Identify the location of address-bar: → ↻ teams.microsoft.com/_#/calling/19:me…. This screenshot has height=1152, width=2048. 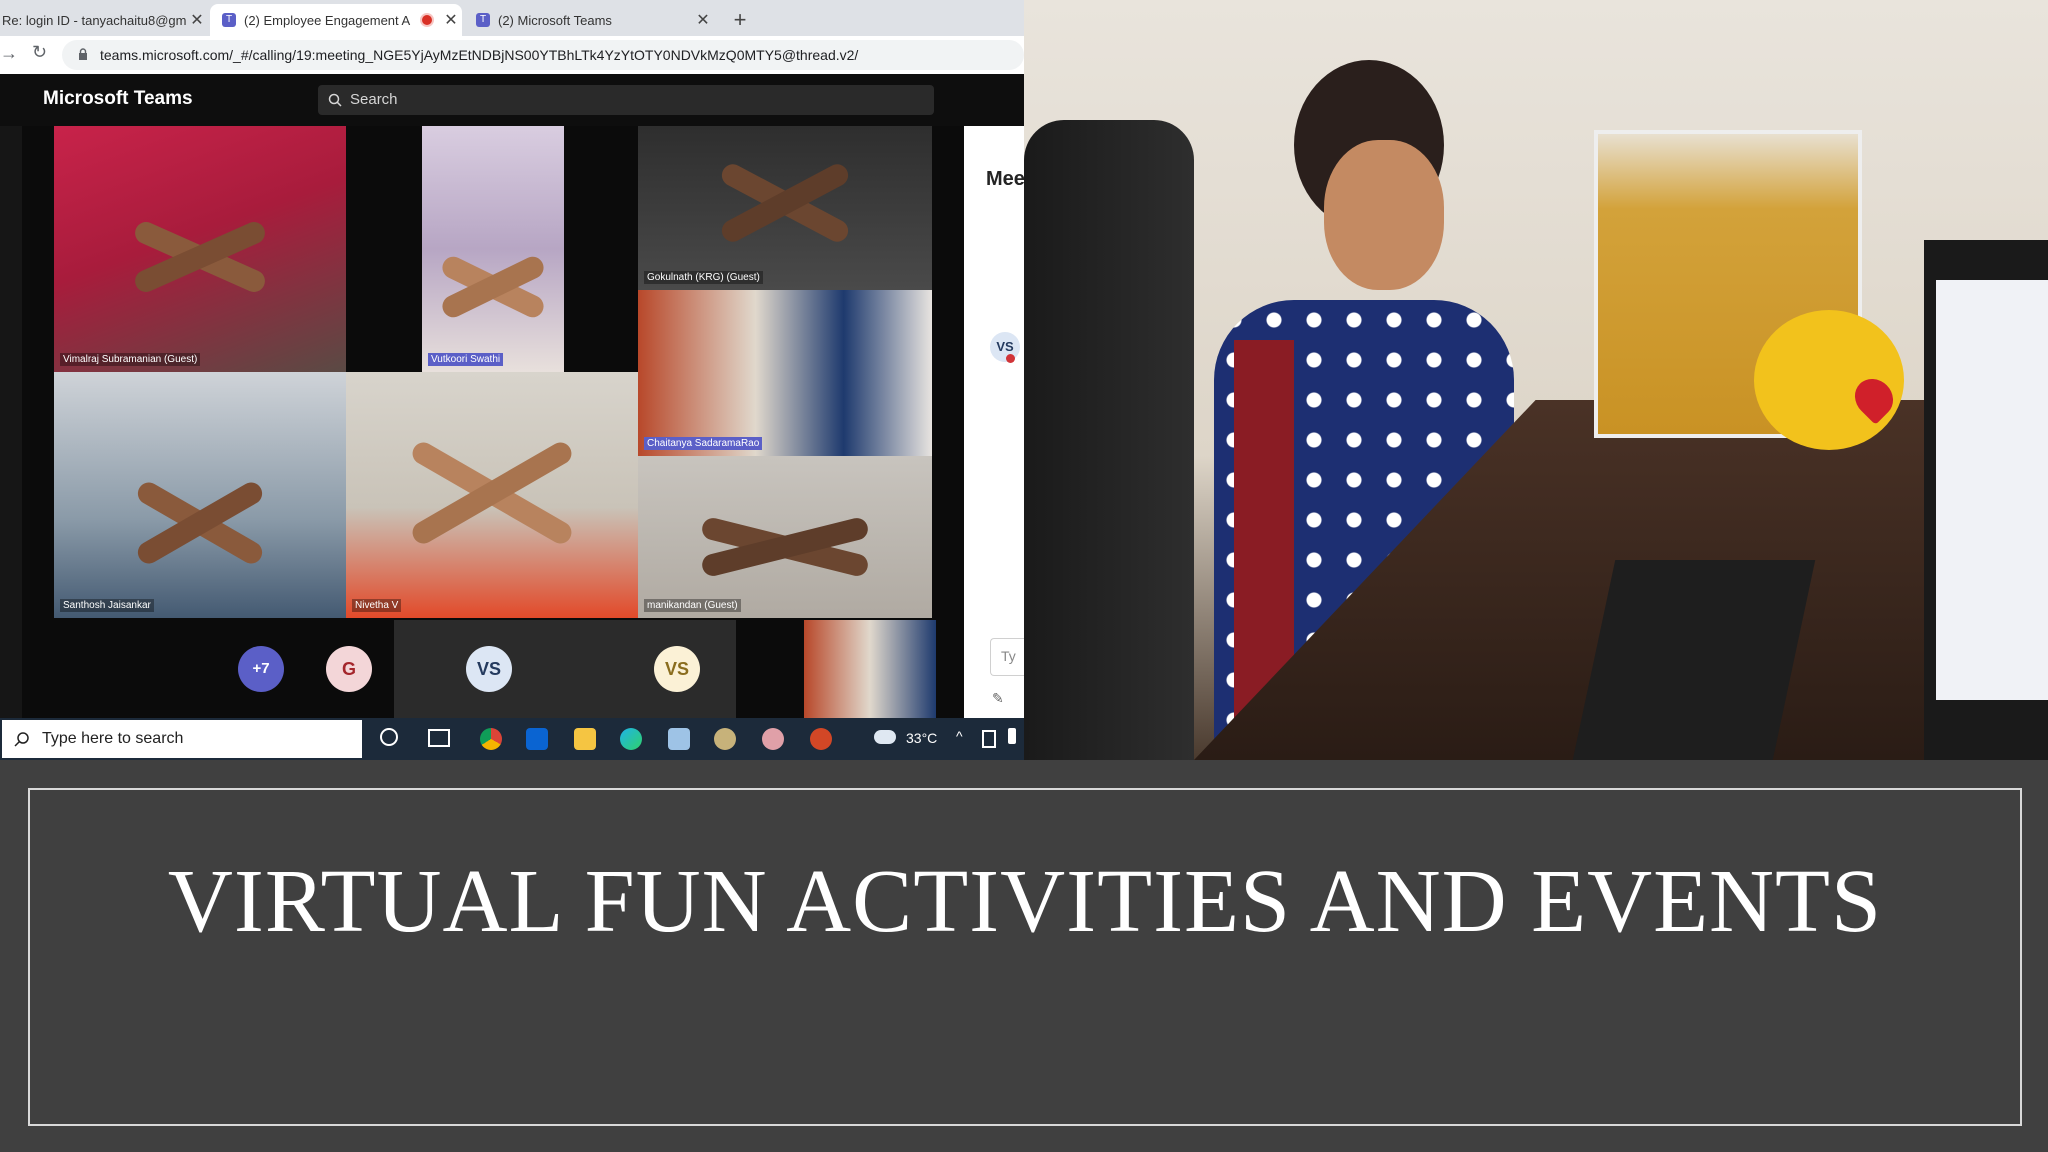
(512, 55).